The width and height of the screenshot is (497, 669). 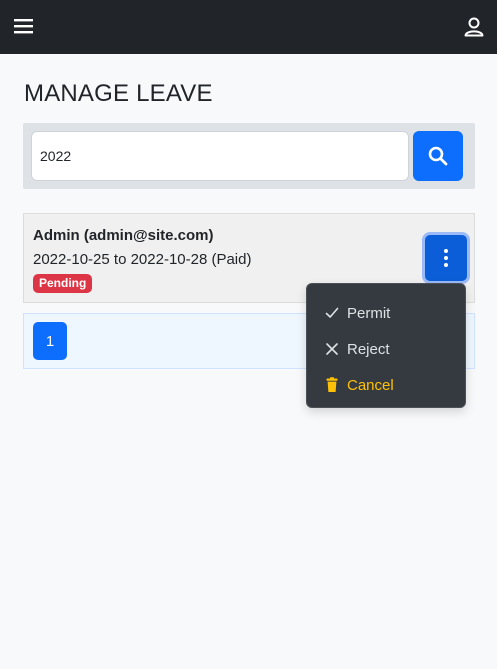 I want to click on search-input, so click(x=220, y=156).